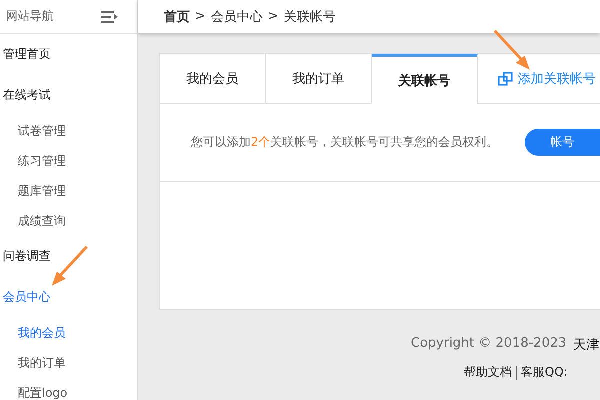 The width and height of the screenshot is (600, 400). I want to click on tab: 我的订单, so click(319, 79).